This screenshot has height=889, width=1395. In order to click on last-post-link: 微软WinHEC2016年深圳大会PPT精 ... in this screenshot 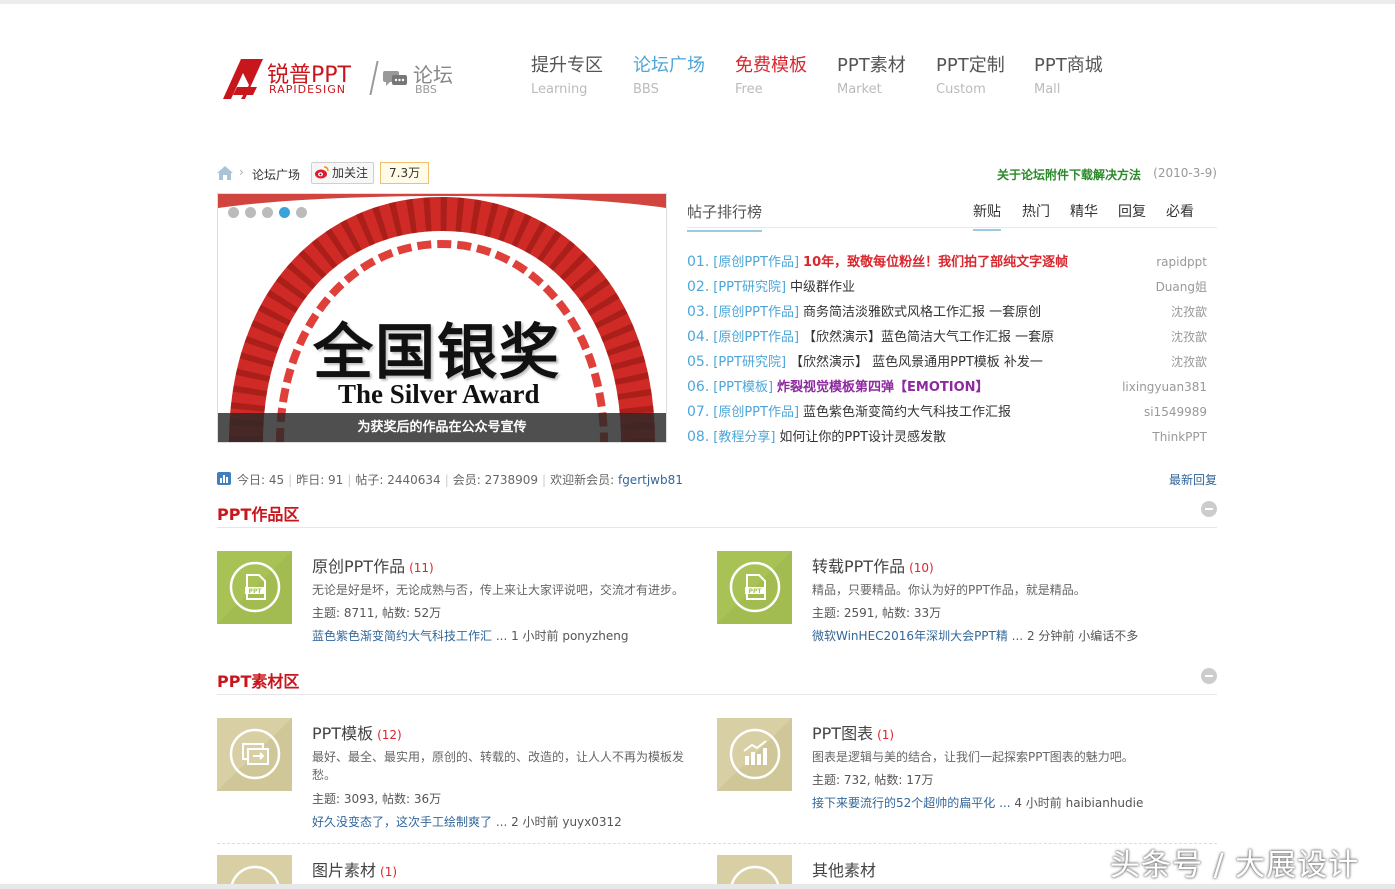, I will do `click(917, 636)`.